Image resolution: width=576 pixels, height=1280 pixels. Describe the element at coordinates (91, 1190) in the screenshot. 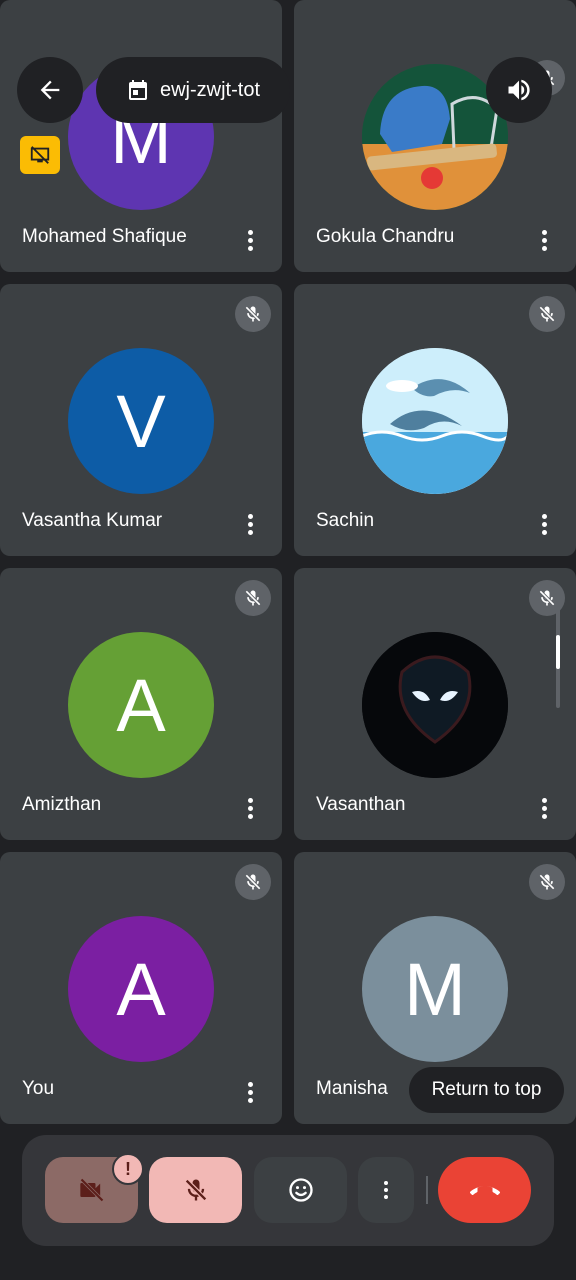

I see `videocam-off-icon` at that location.